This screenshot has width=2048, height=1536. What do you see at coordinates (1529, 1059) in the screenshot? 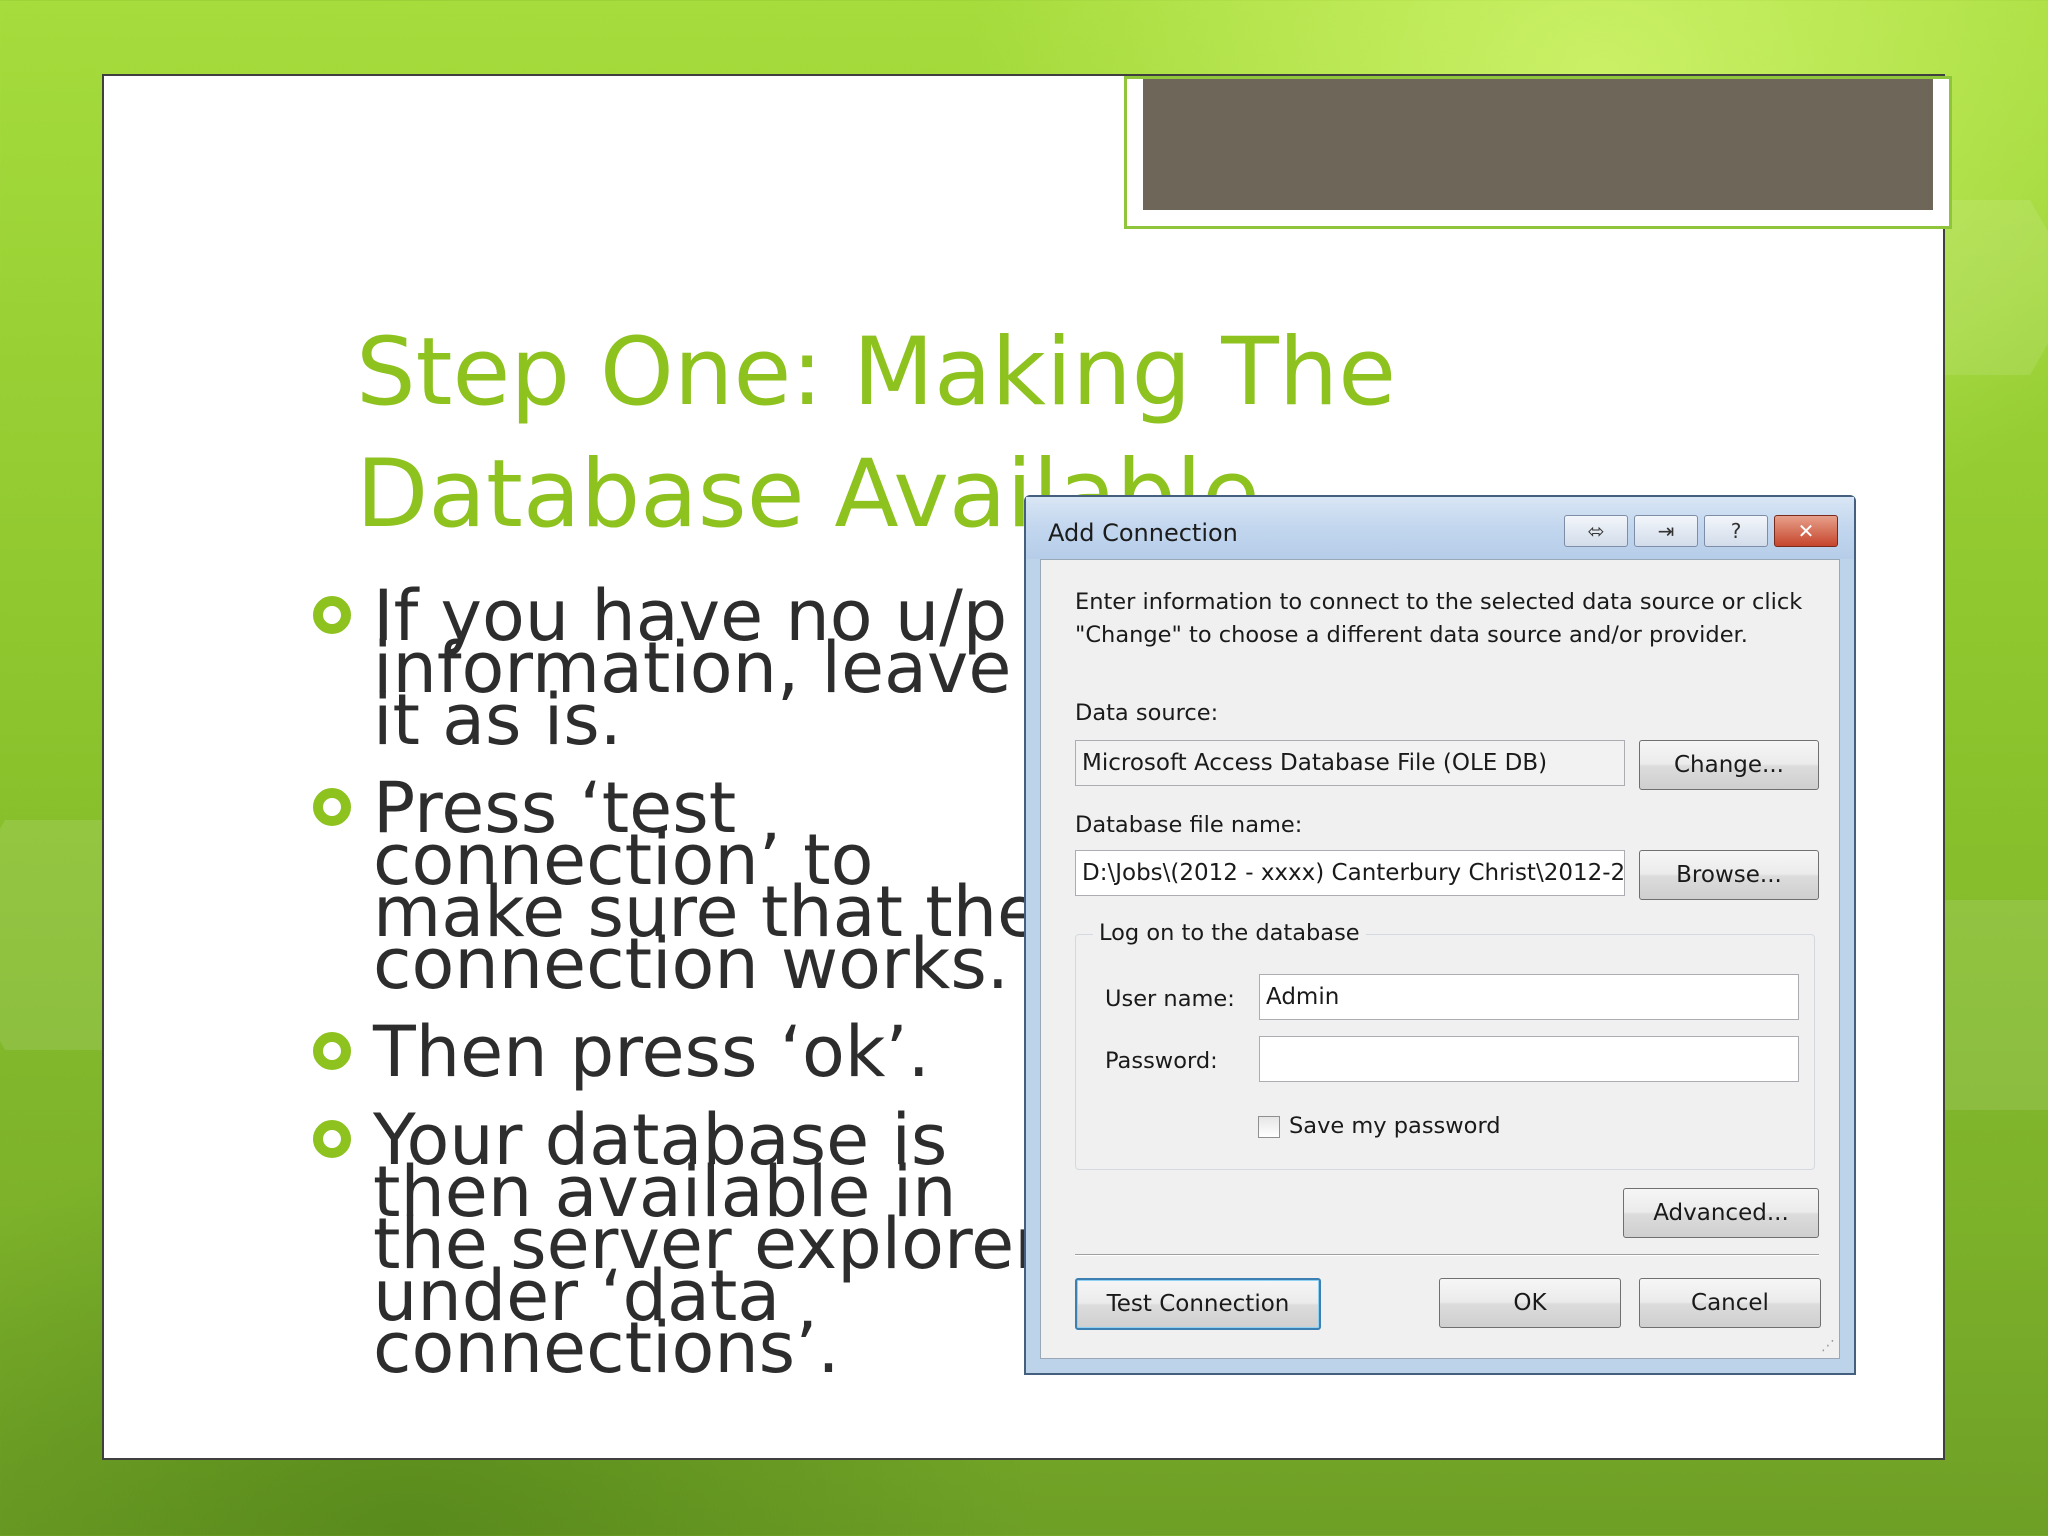
I see `password-input` at bounding box center [1529, 1059].